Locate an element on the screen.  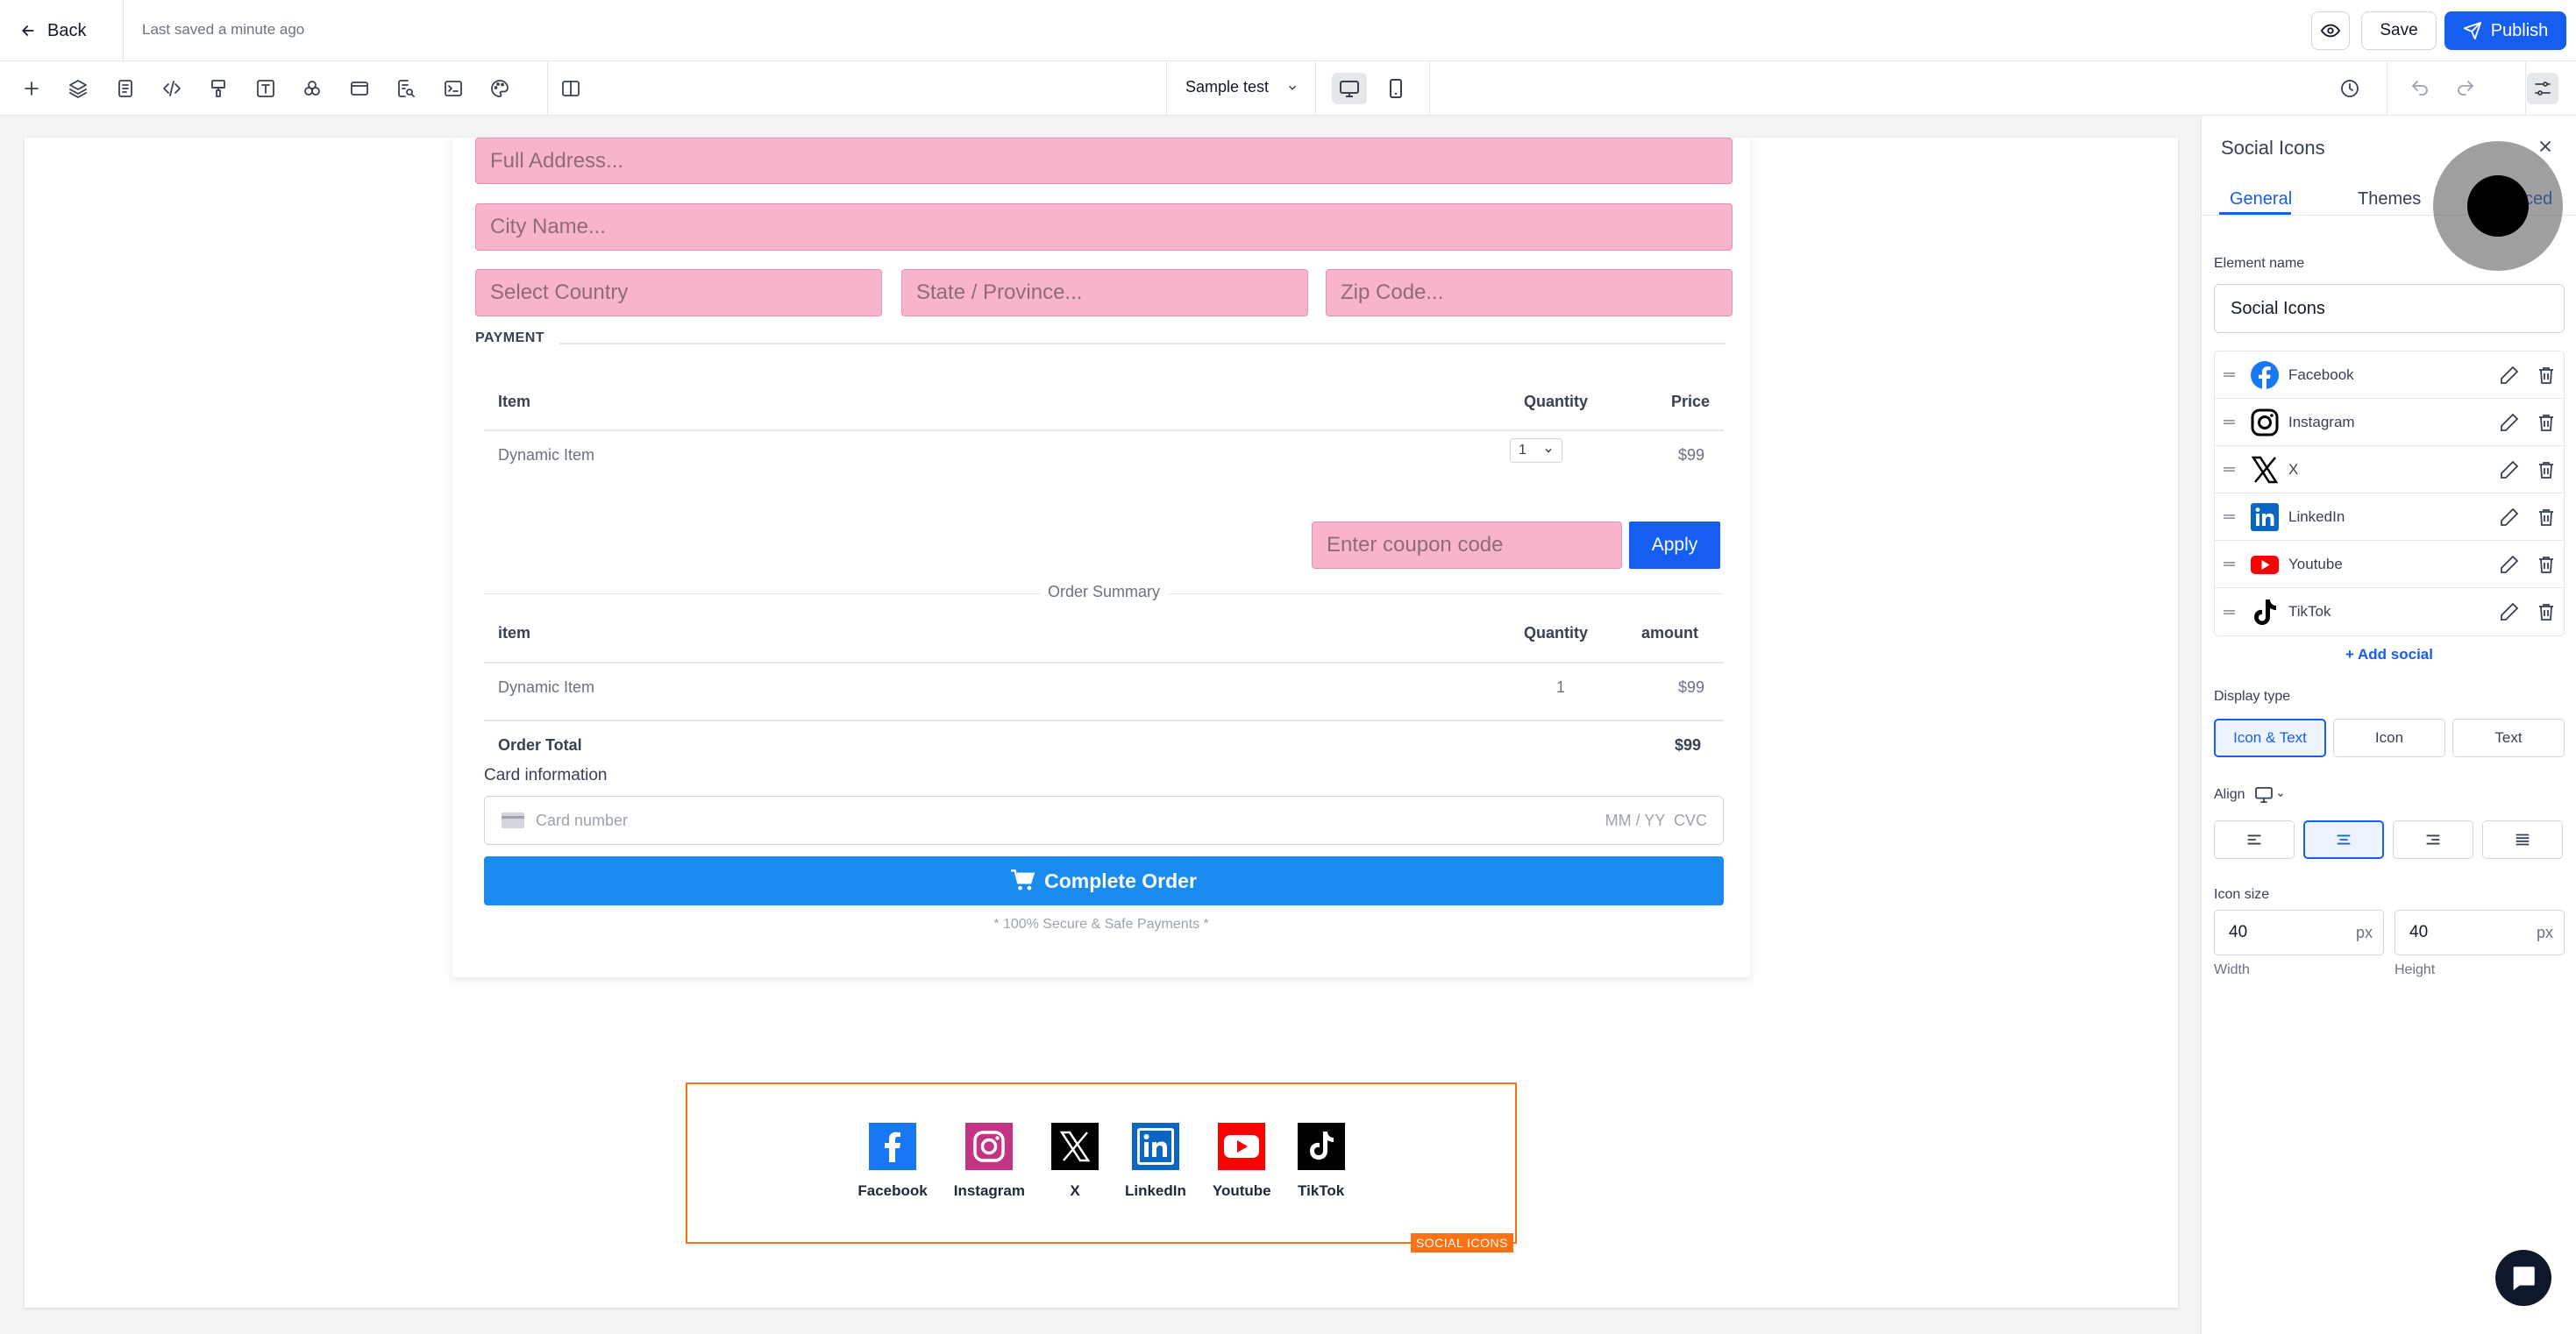
editor-toolbar: Sample test is located at coordinates (1288, 88).